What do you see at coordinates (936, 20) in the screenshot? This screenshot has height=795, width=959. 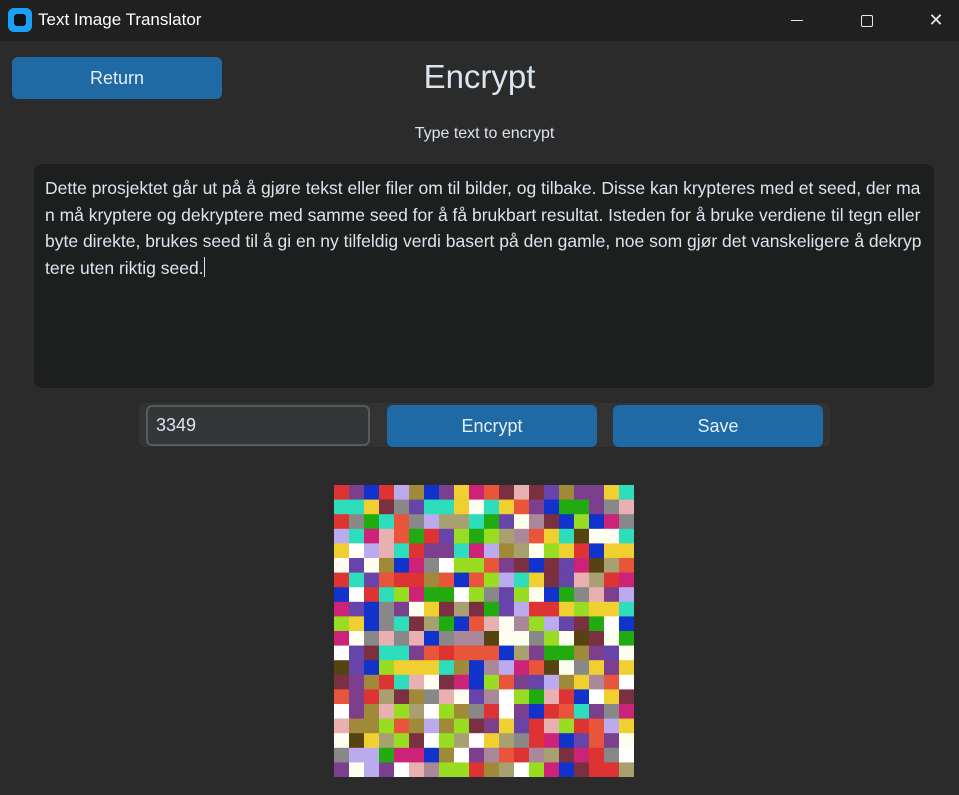 I see `close-icon: ✕` at bounding box center [936, 20].